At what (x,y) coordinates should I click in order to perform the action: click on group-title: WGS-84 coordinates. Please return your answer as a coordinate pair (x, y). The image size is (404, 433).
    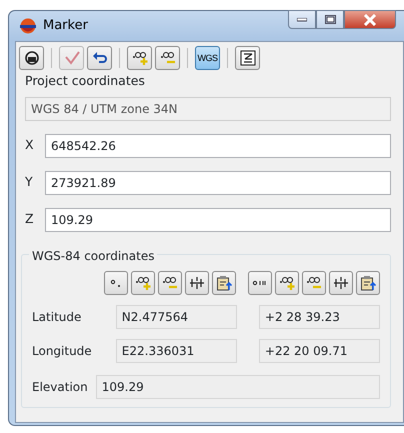
    Looking at the image, I should click on (93, 255).